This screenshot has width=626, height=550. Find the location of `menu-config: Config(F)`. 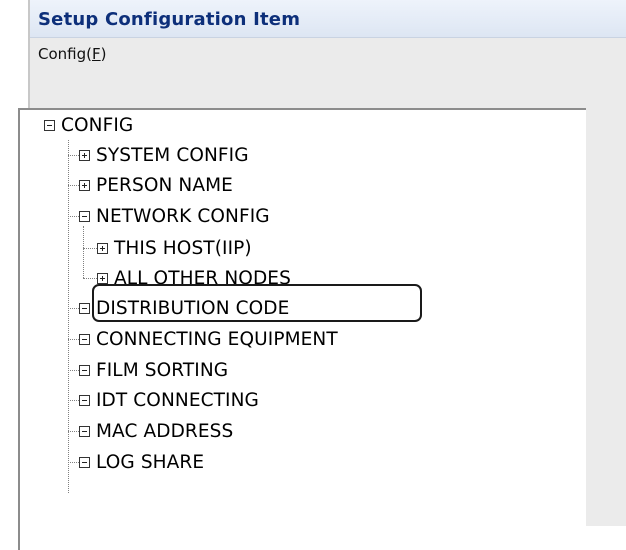

menu-config: Config(F) is located at coordinates (72, 54).